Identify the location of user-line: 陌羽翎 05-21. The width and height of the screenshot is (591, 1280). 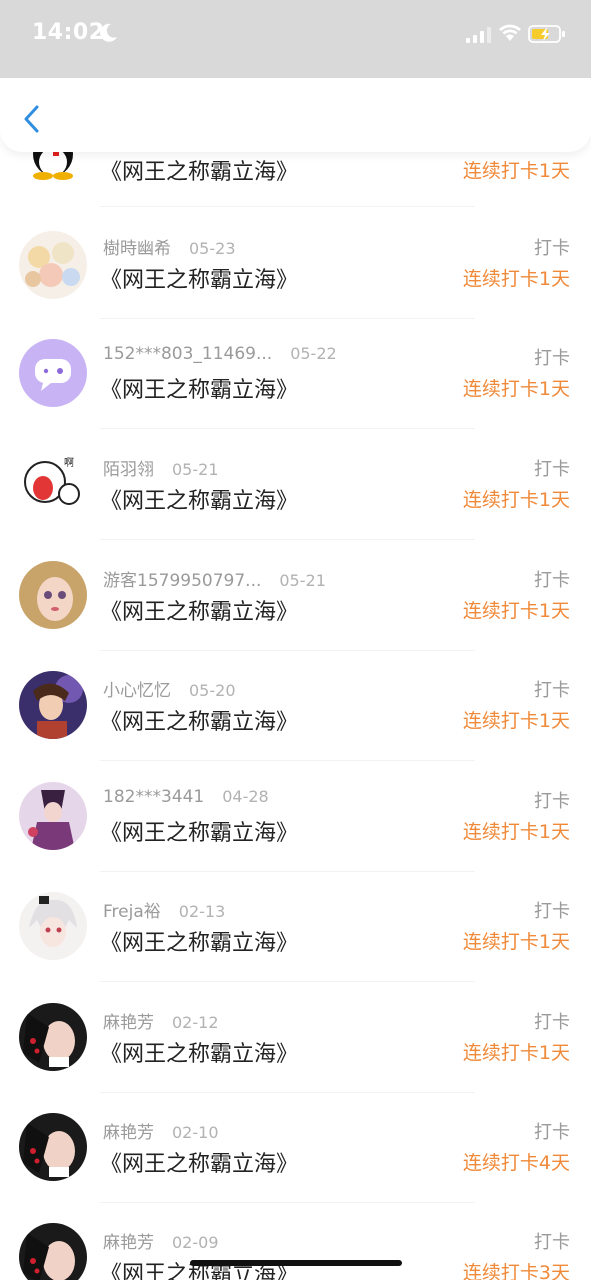
(161, 467).